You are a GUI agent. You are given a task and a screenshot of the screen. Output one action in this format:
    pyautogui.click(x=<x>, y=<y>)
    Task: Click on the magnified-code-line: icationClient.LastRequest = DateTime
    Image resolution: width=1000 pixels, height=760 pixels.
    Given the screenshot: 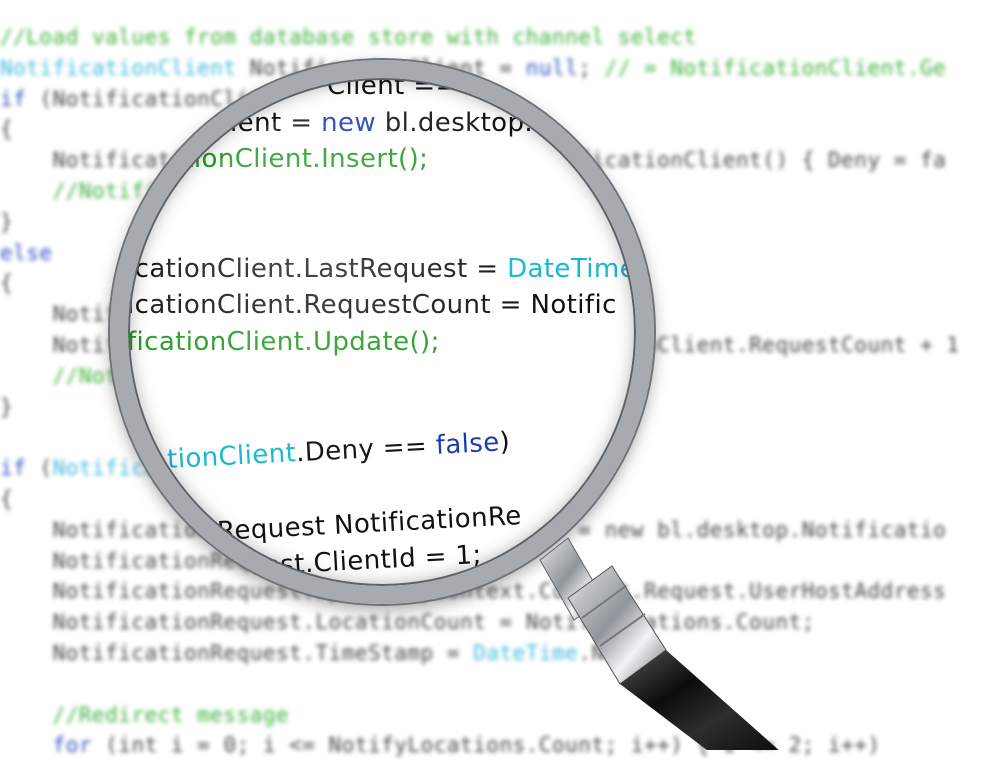 What is the action you would take?
    pyautogui.click(x=381, y=269)
    